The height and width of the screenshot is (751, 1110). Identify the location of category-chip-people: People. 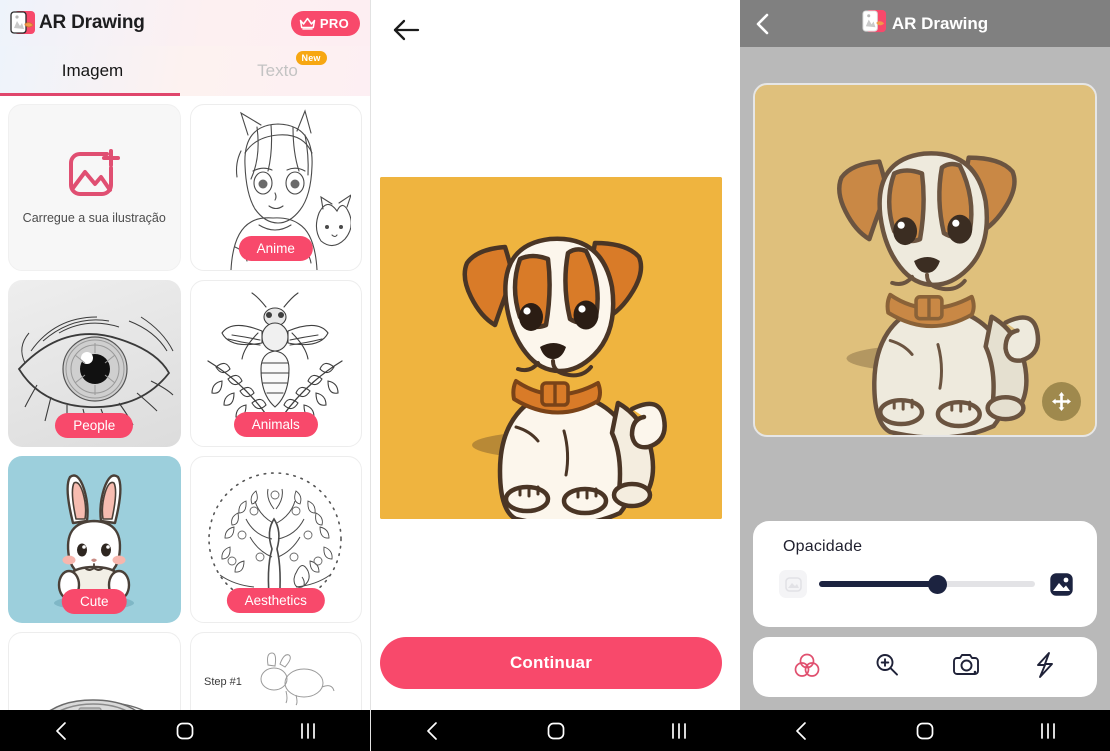
(94, 425).